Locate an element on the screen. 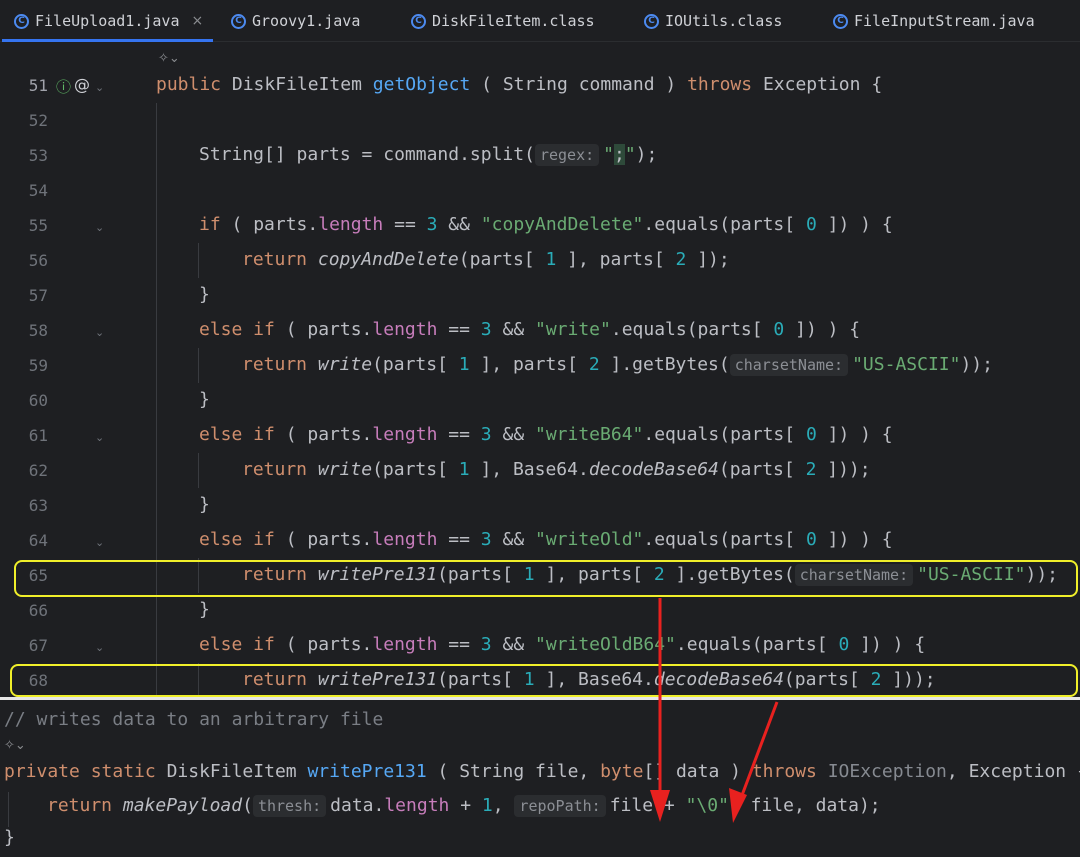 The image size is (1080, 857). arrow-line is located at coordinates (757, 754).